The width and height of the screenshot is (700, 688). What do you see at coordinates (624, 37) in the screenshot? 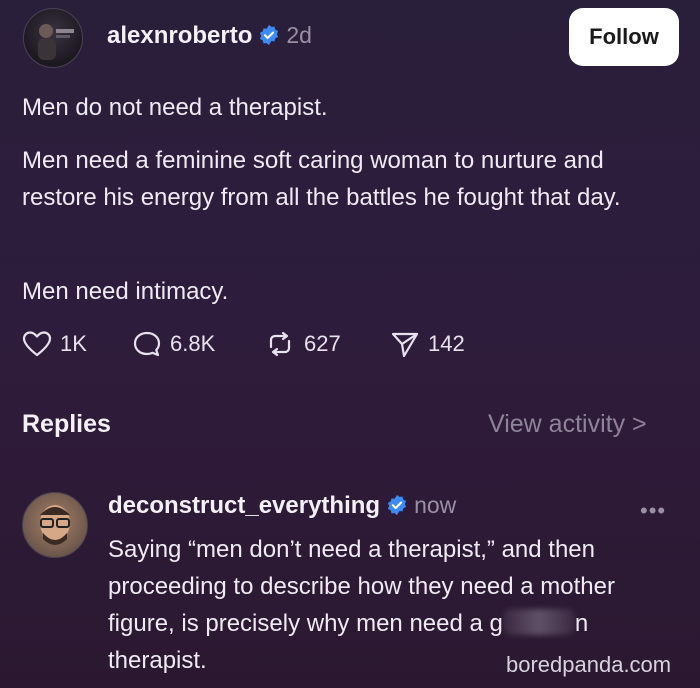
I see `follow-button: Follow` at bounding box center [624, 37].